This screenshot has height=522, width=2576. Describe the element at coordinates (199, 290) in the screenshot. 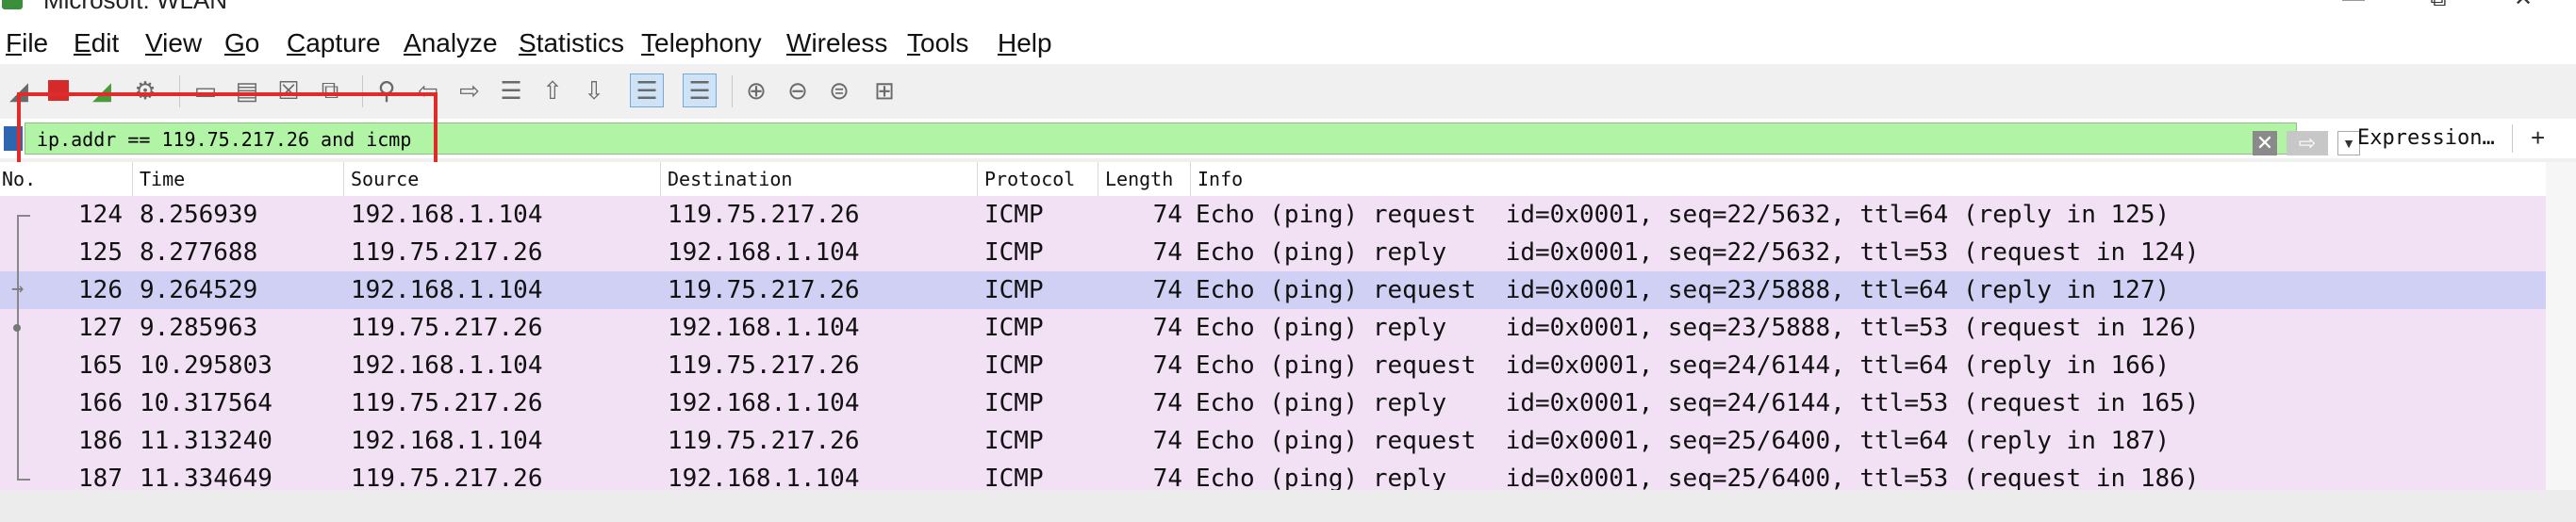

I see `packet-time: 9.264529` at that location.